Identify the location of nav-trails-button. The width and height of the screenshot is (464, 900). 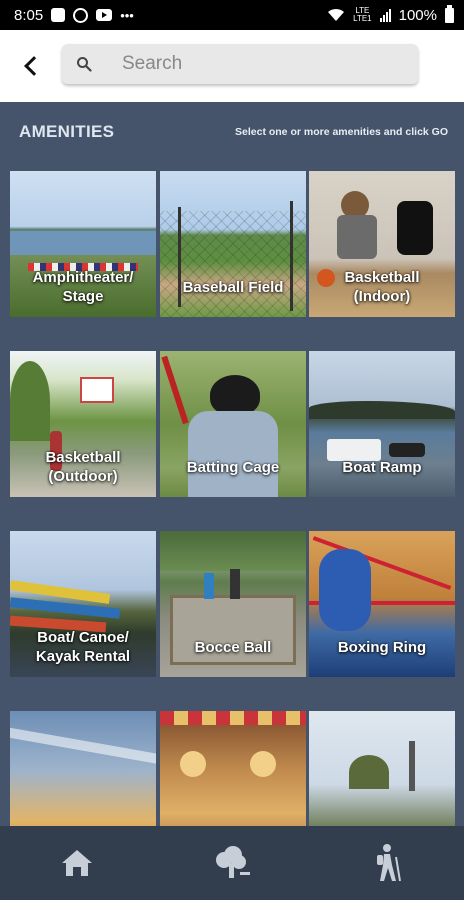
(387, 863).